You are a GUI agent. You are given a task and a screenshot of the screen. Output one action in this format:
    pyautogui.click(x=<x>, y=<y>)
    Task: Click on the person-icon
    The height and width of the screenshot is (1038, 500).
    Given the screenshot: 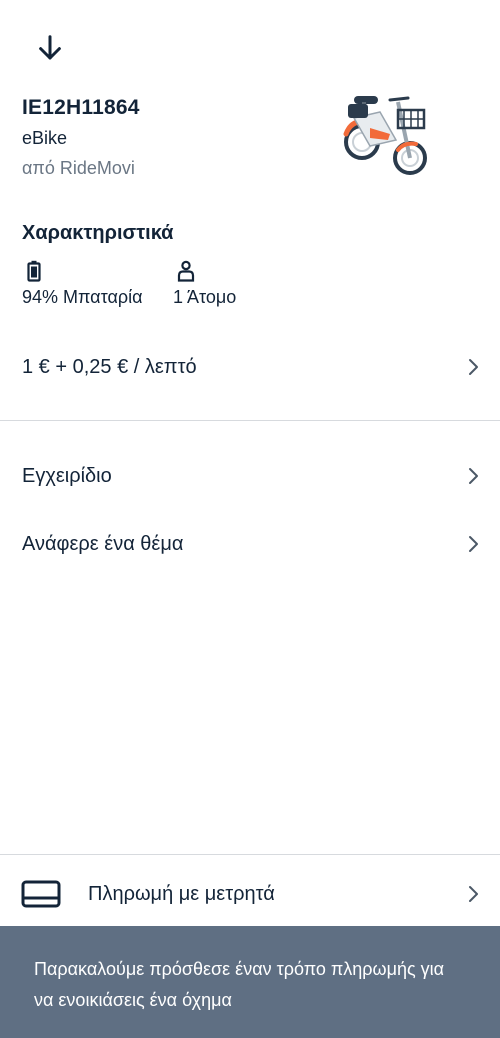 What is the action you would take?
    pyautogui.click(x=186, y=271)
    